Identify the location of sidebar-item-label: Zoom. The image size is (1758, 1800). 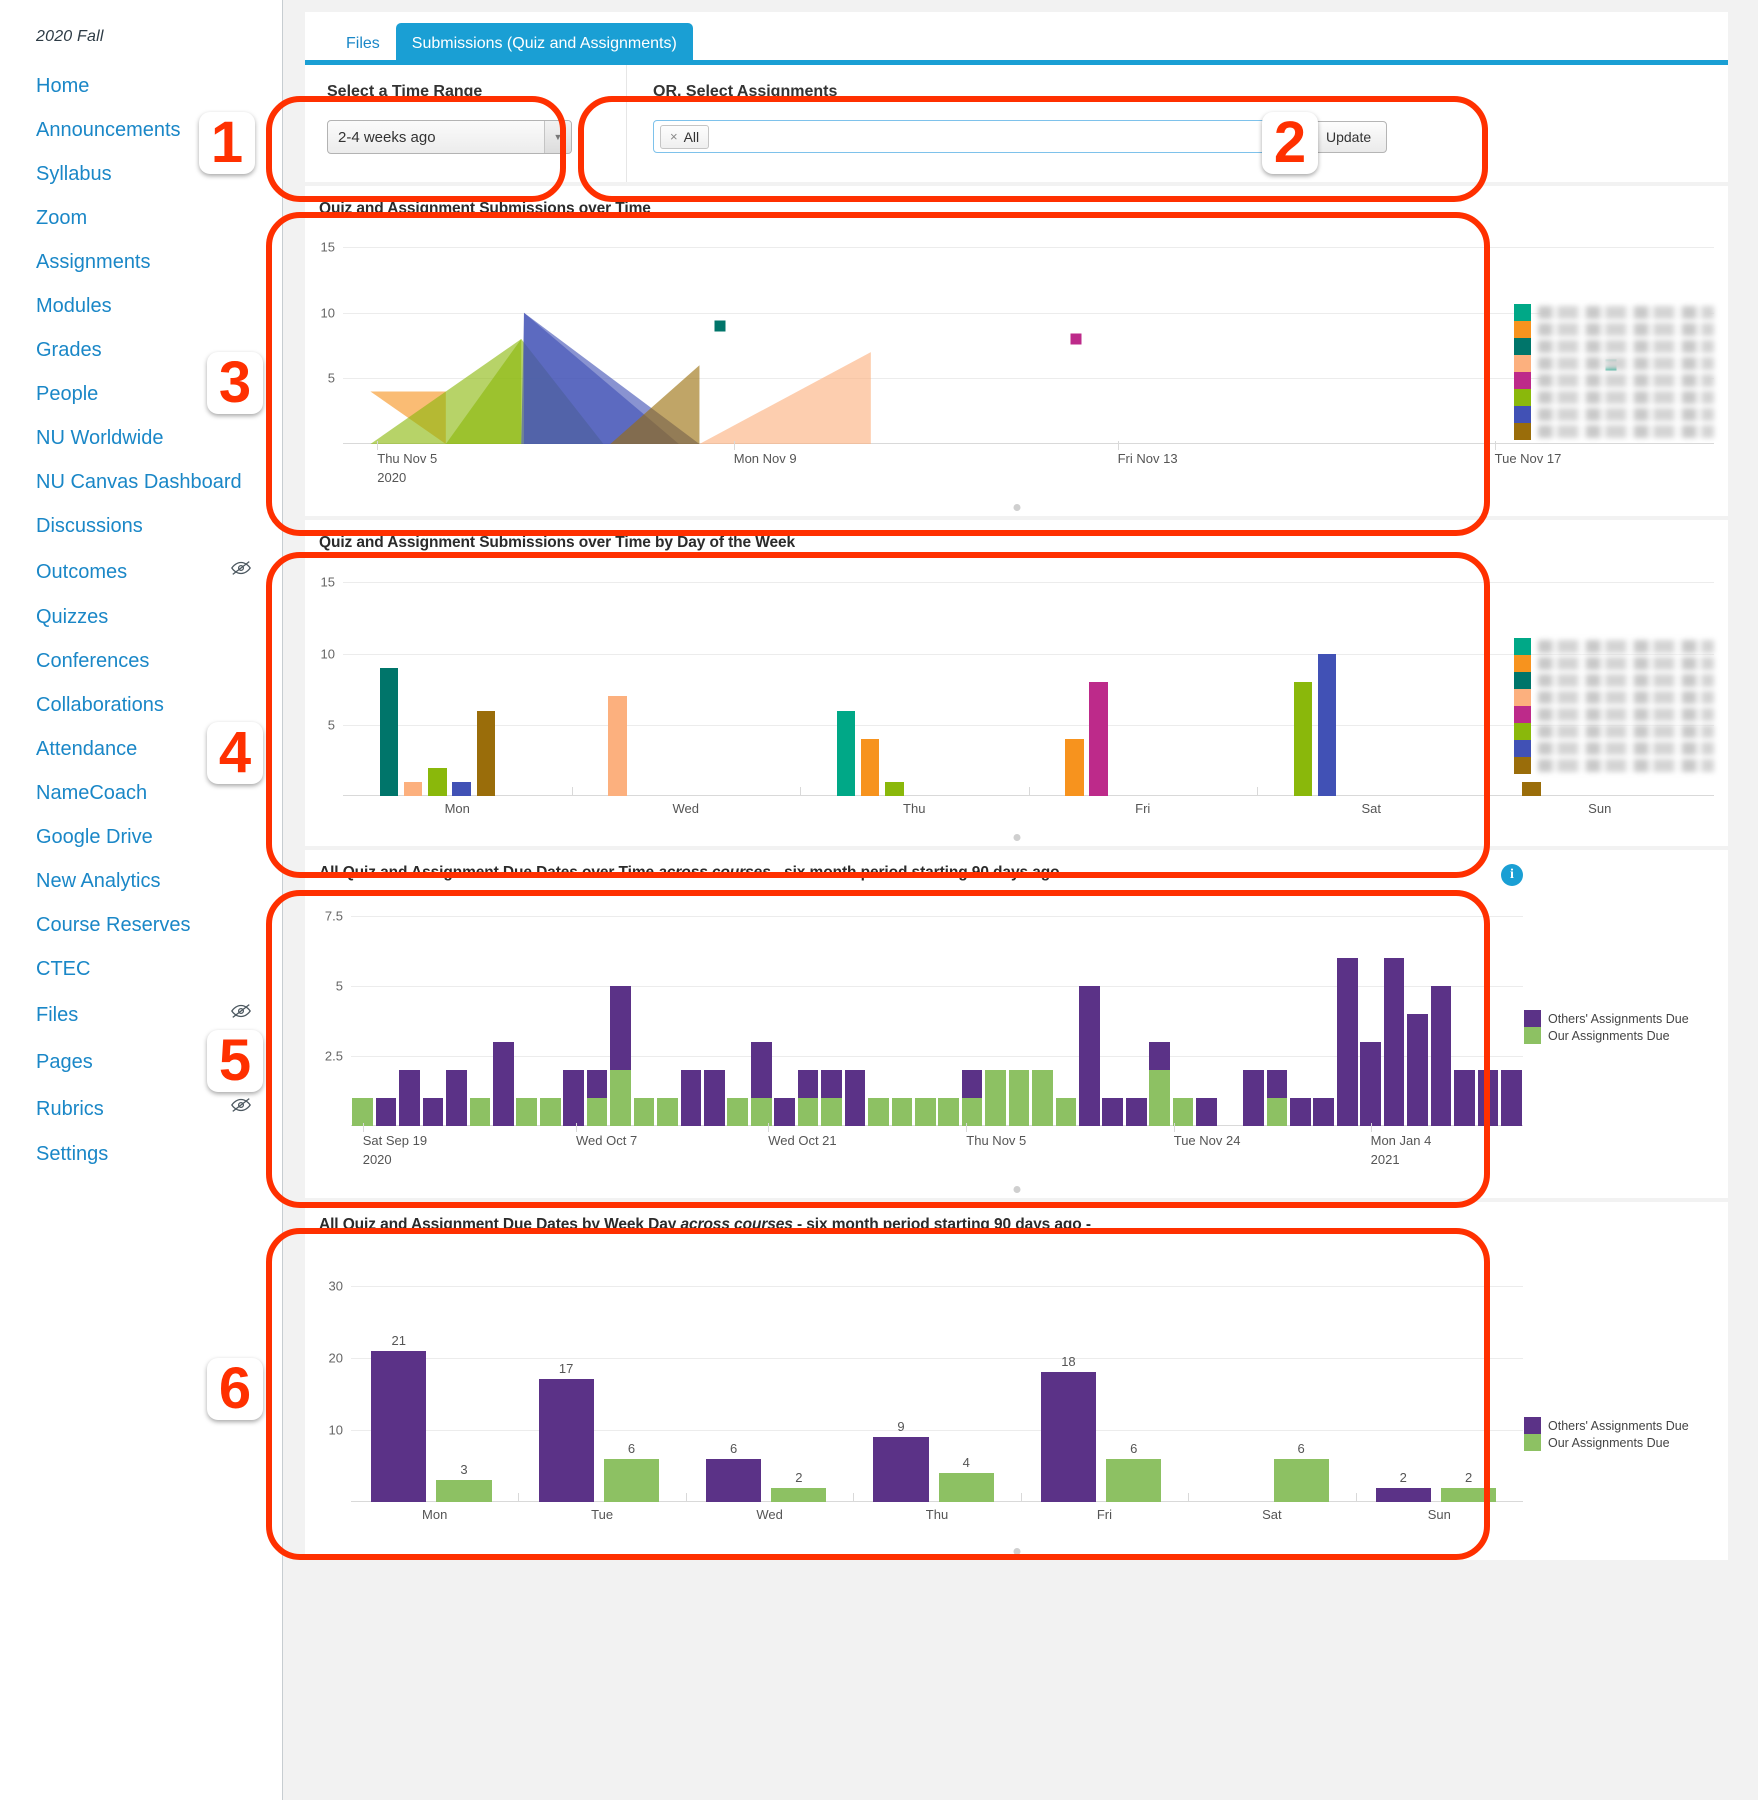
(62, 218).